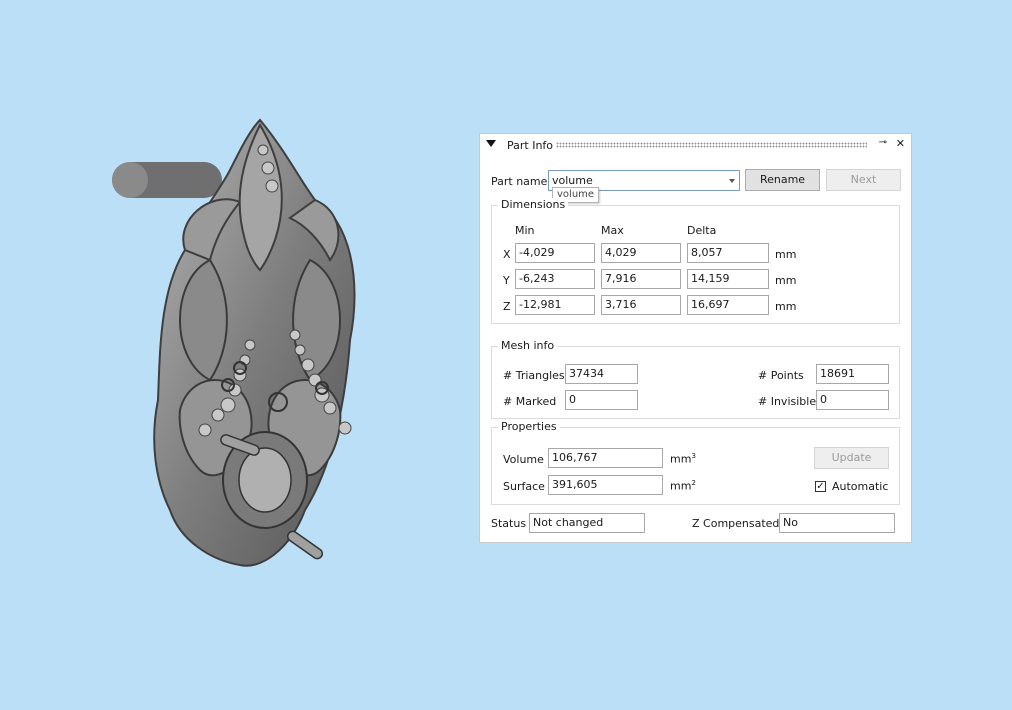 The image size is (1012, 710). Describe the element at coordinates (529, 426) in the screenshot. I see `properties-title: Properties` at that location.